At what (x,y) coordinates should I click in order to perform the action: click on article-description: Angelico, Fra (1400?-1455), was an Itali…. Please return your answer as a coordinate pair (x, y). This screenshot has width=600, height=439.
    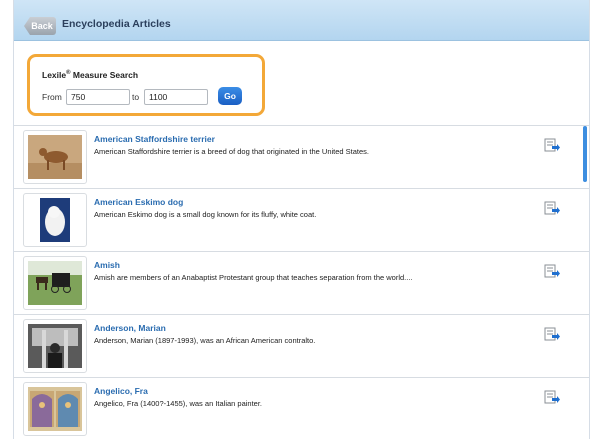
    Looking at the image, I should click on (178, 403).